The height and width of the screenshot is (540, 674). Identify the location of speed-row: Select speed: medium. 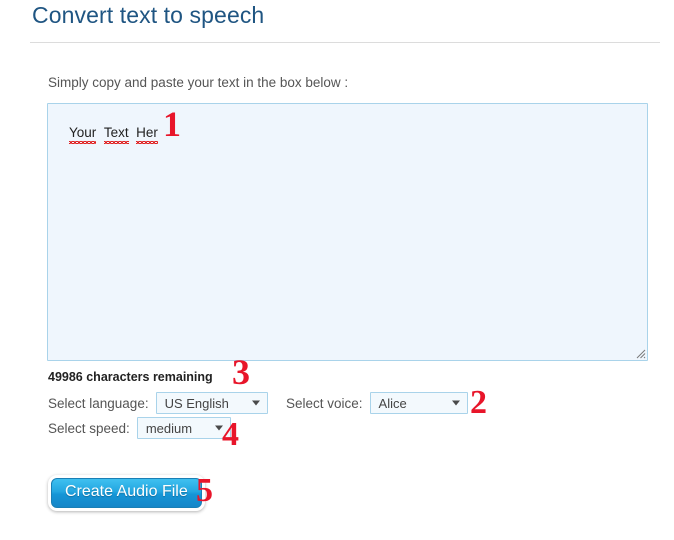
(139, 428).